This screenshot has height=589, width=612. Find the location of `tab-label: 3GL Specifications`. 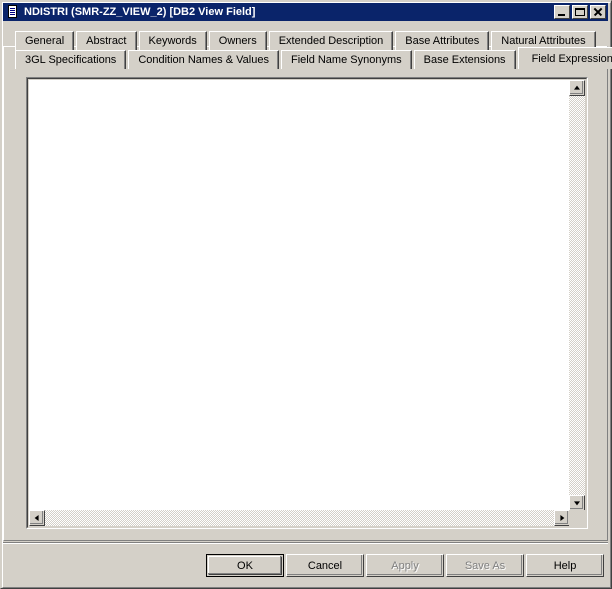

tab-label: 3GL Specifications is located at coordinates (71, 60).